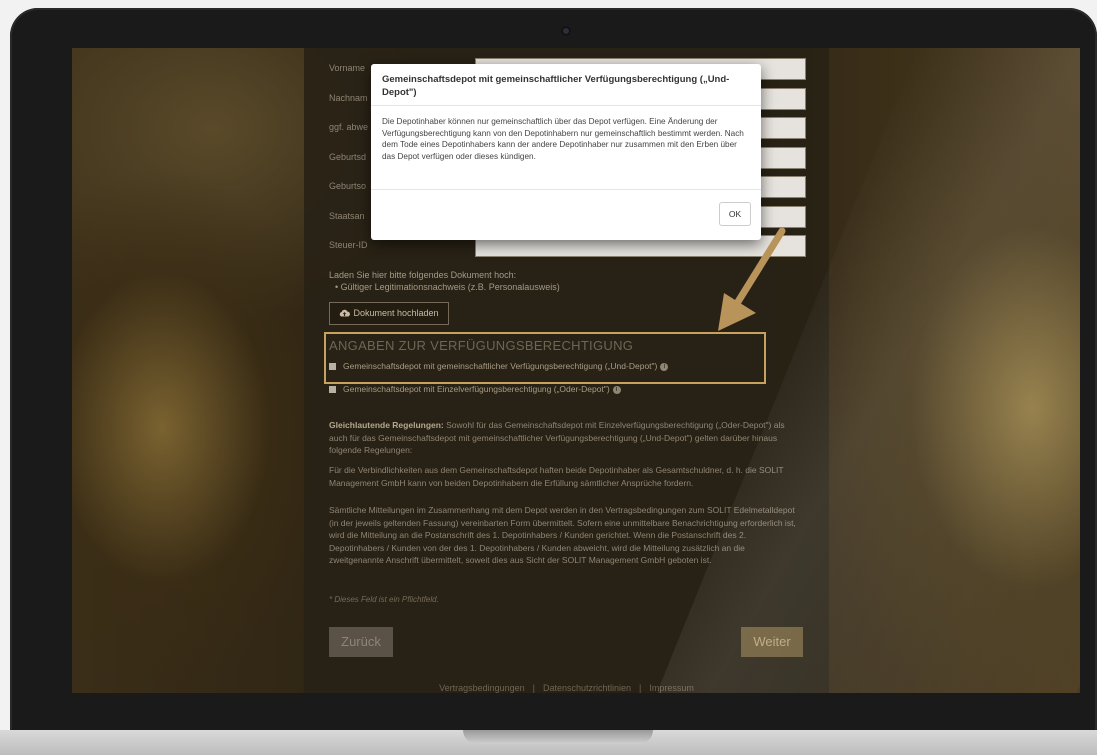  Describe the element at coordinates (348, 98) in the screenshot. I see `field-label: Nachnam` at that location.